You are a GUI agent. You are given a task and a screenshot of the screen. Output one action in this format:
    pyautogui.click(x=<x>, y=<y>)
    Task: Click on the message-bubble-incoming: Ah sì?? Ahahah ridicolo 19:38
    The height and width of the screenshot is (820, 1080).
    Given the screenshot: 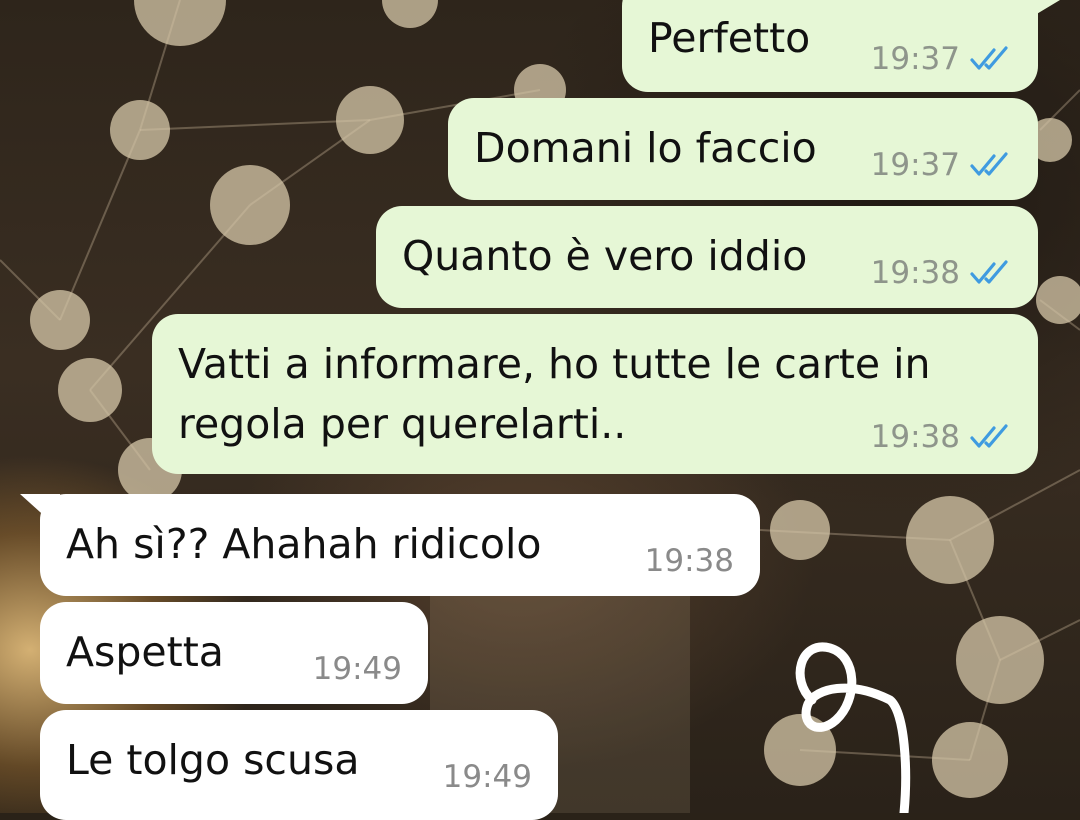 What is the action you would take?
    pyautogui.click(x=400, y=545)
    